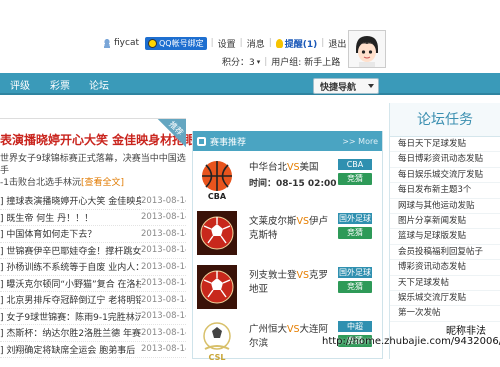  What do you see at coordinates (445, 191) in the screenshot?
I see `task-item: 每日发布新主题3个` at bounding box center [445, 191].